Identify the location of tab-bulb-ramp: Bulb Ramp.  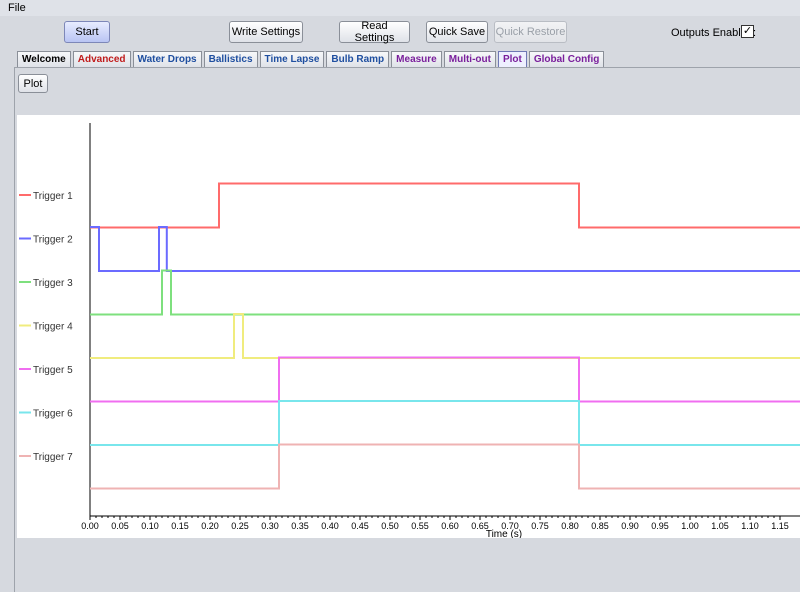
(358, 59).